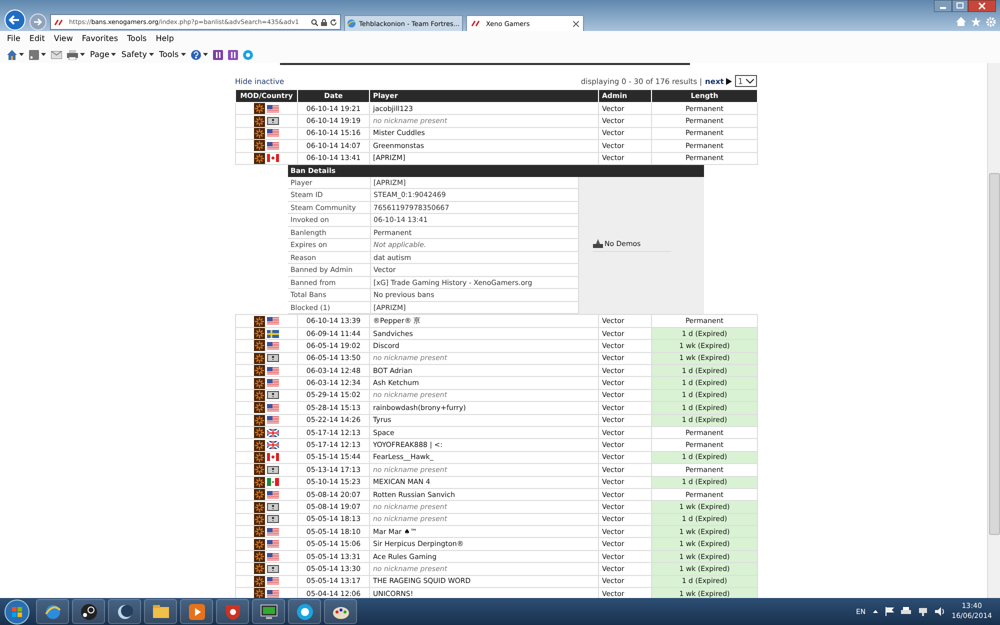  I want to click on speaker-icon, so click(939, 611).